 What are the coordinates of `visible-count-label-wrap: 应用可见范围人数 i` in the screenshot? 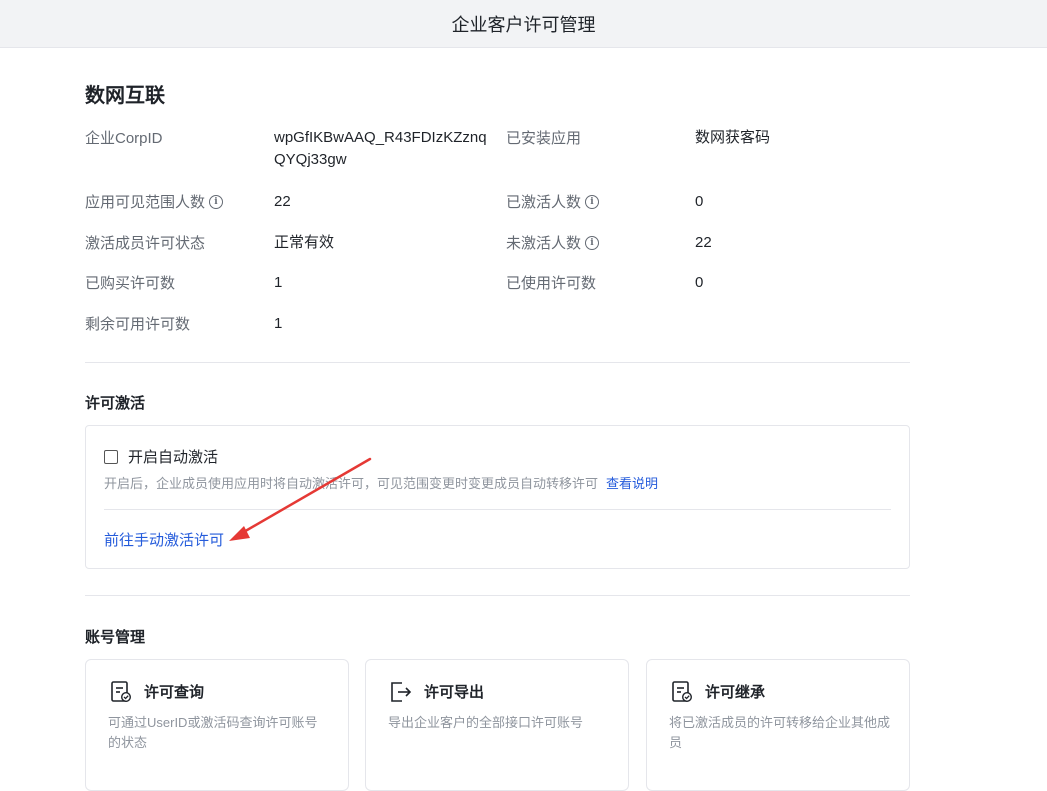 It's located at (154, 201).